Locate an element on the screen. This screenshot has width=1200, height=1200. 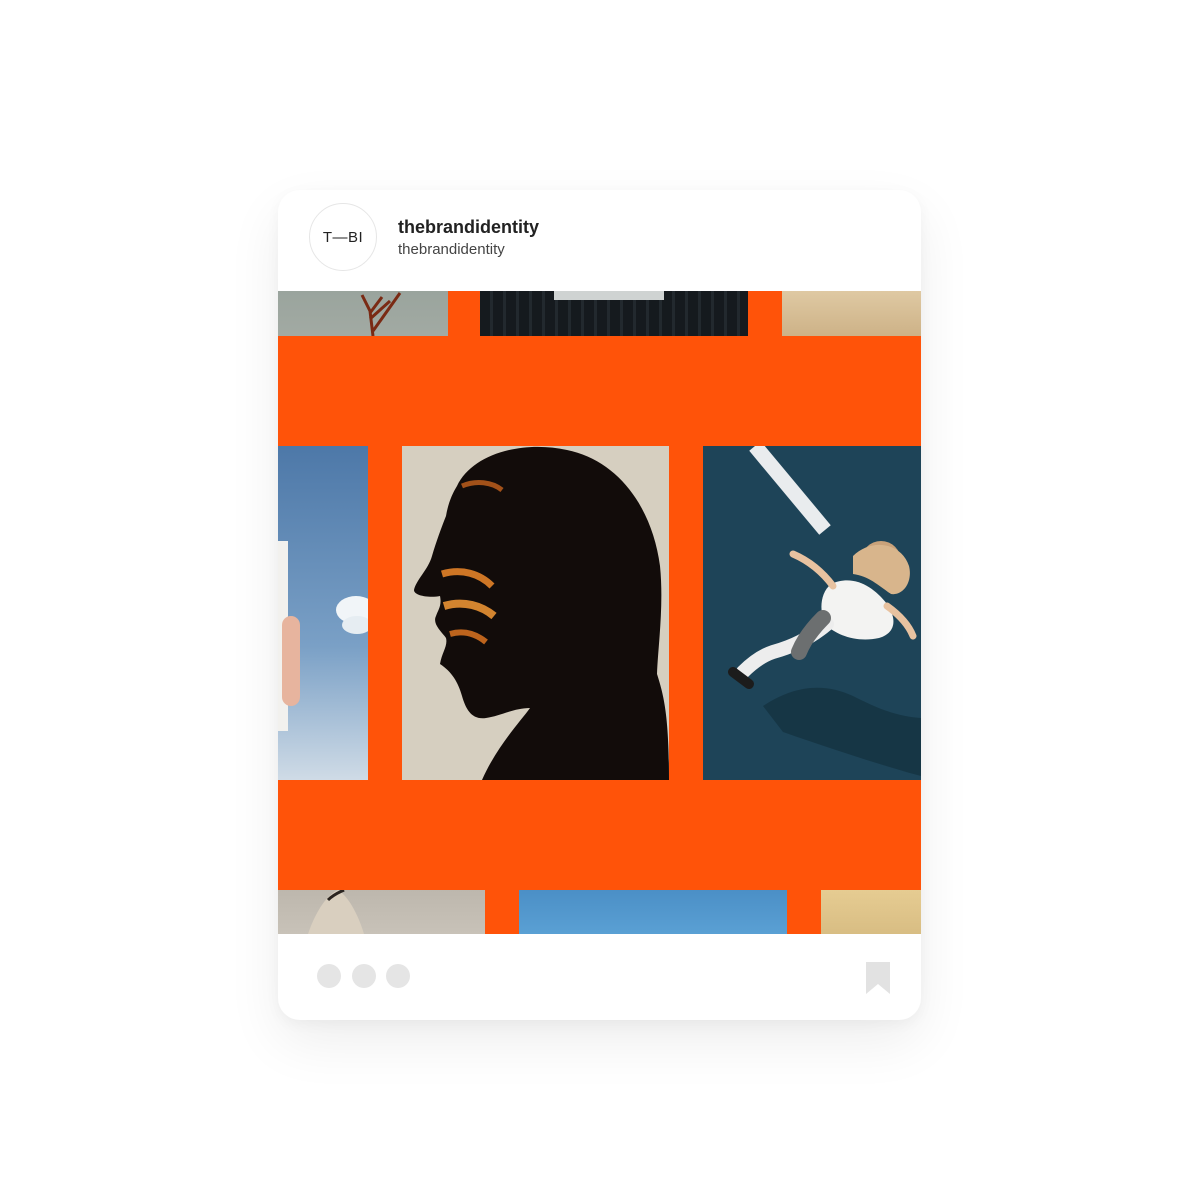
photo-sand-bottom is located at coordinates (871, 912).